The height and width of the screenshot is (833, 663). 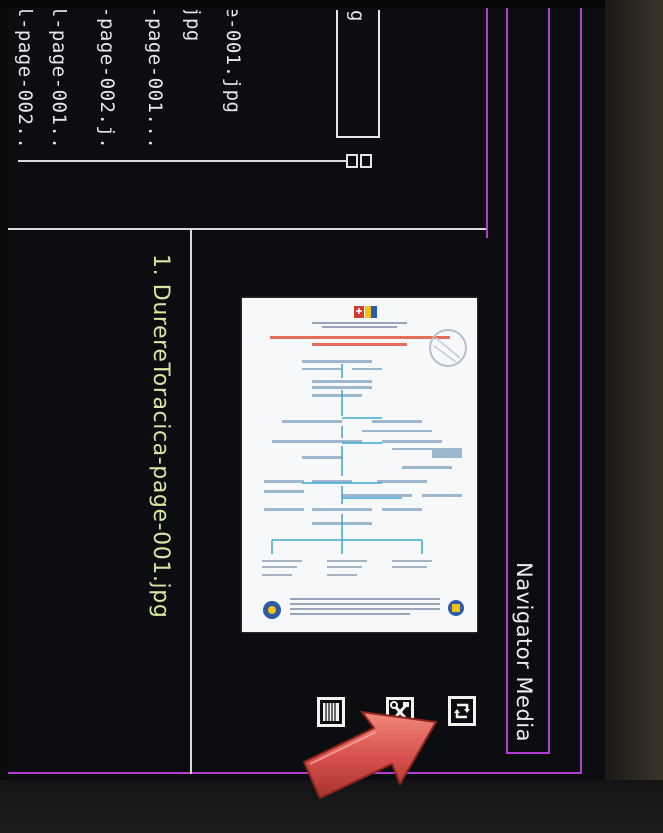 What do you see at coordinates (295, 773) in the screenshot?
I see `frame-line-bottom` at bounding box center [295, 773].